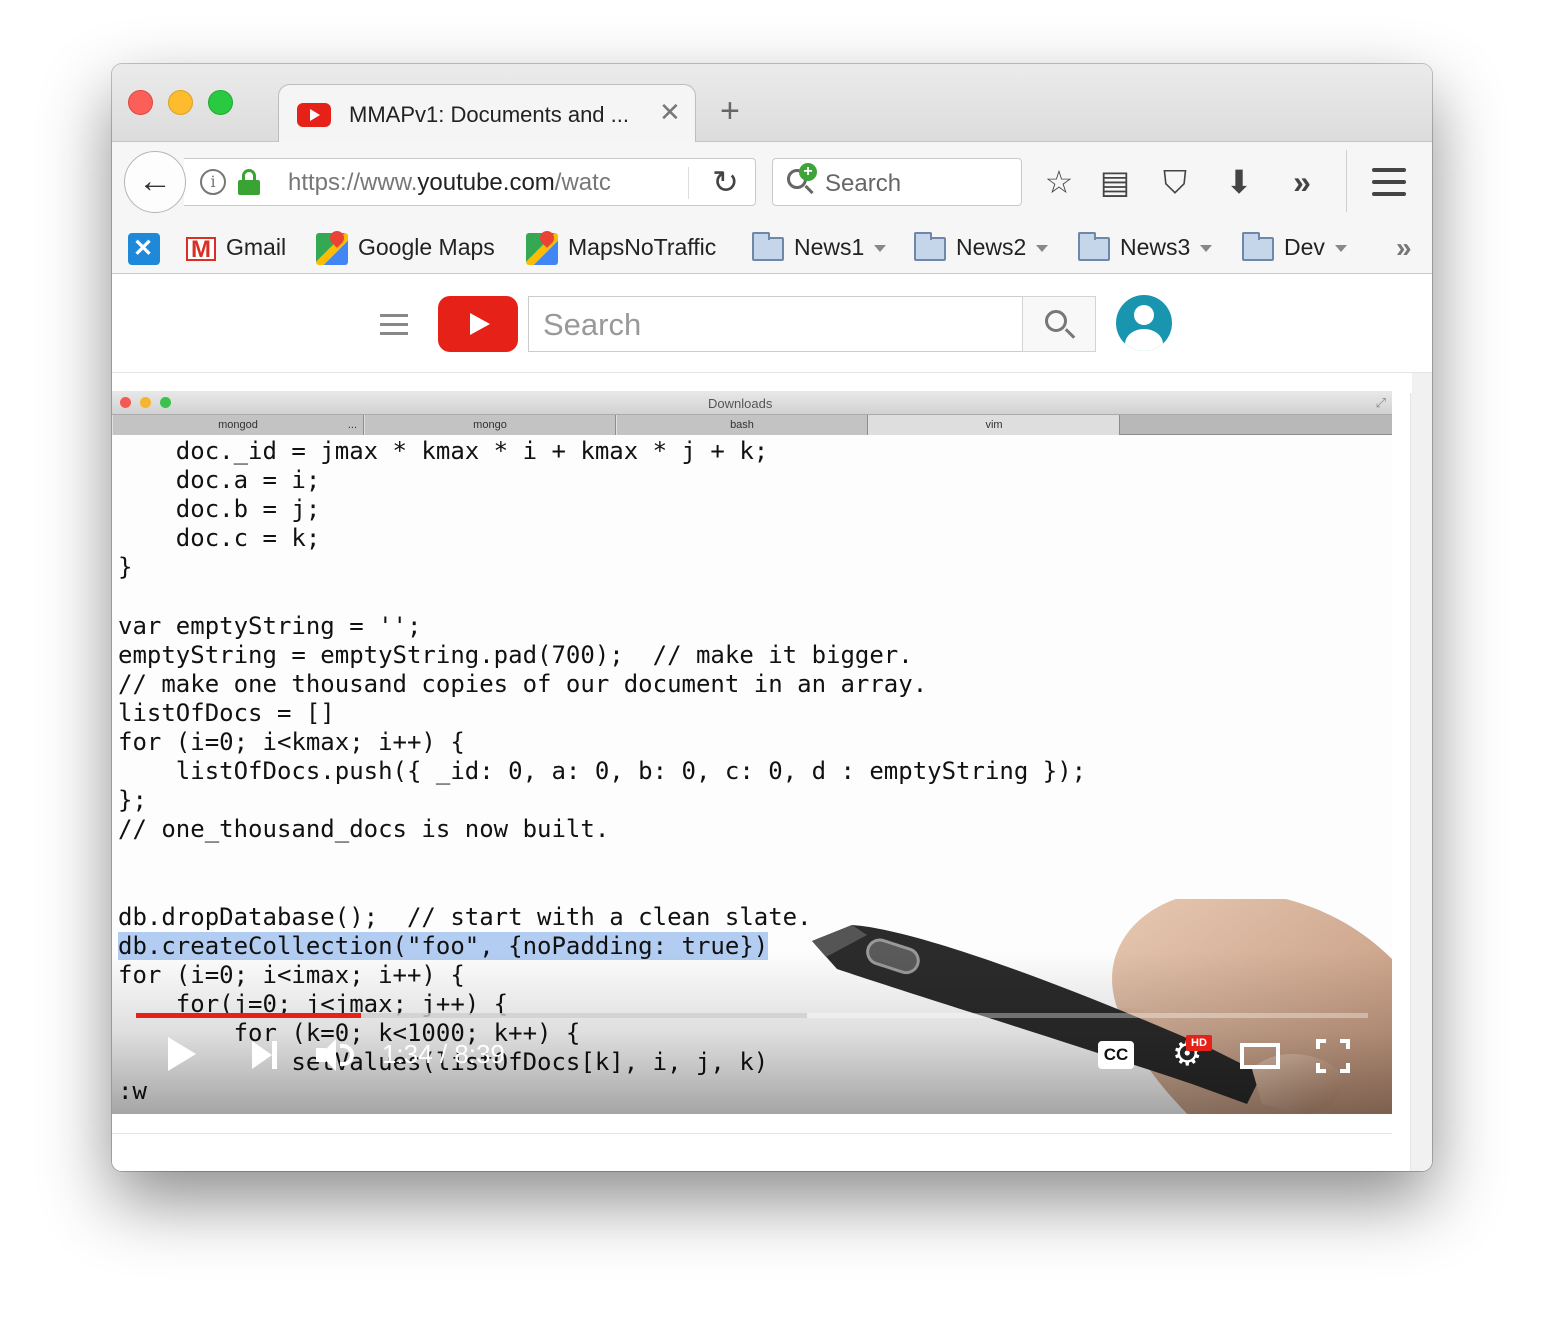 This screenshot has height=1332, width=1544. Describe the element at coordinates (256, 247) in the screenshot. I see `bookmark-label: Gmail` at that location.